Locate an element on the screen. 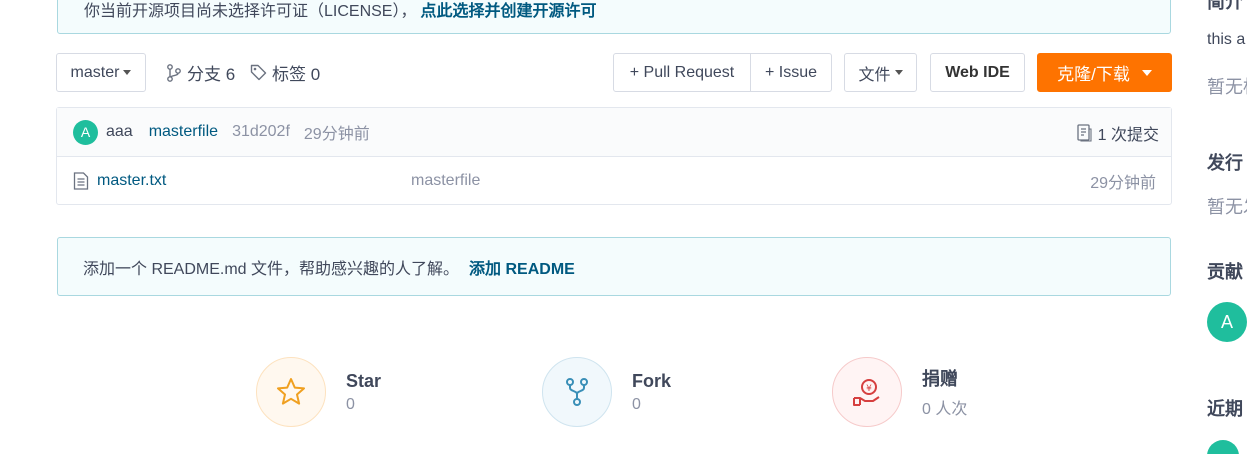 The image size is (1247, 454). clone-download-label: 克隆/下载 is located at coordinates (1093, 74).